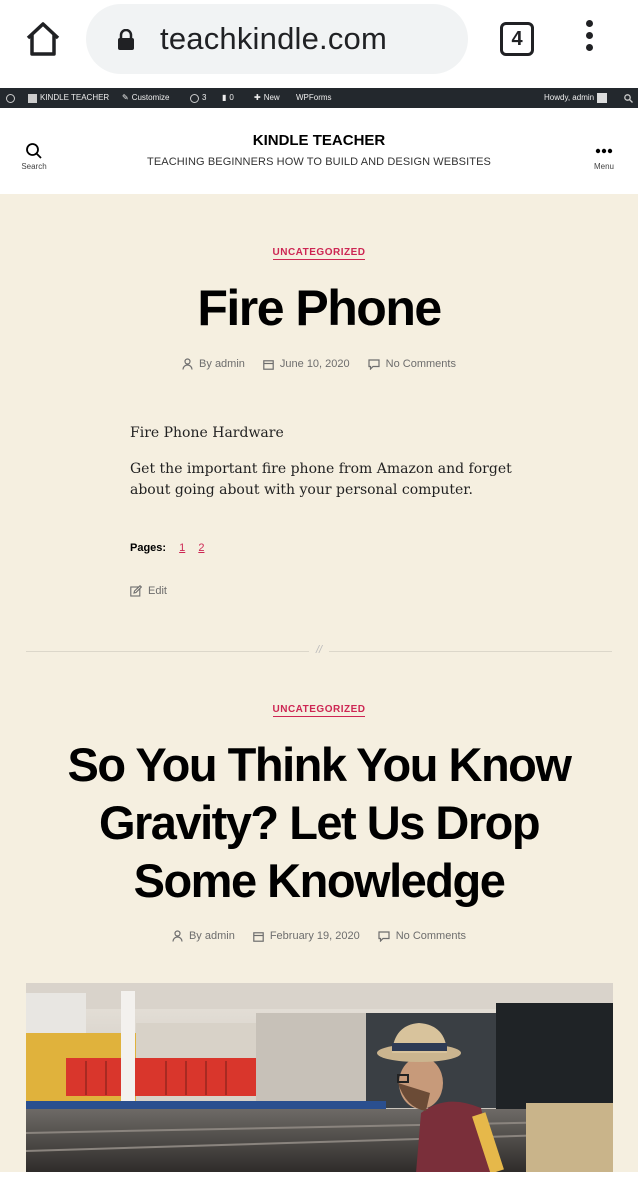 This screenshot has width=638, height=1186. Describe the element at coordinates (207, 433) in the screenshot. I see `post-paragraph: Fire Phone Hardware` at that location.